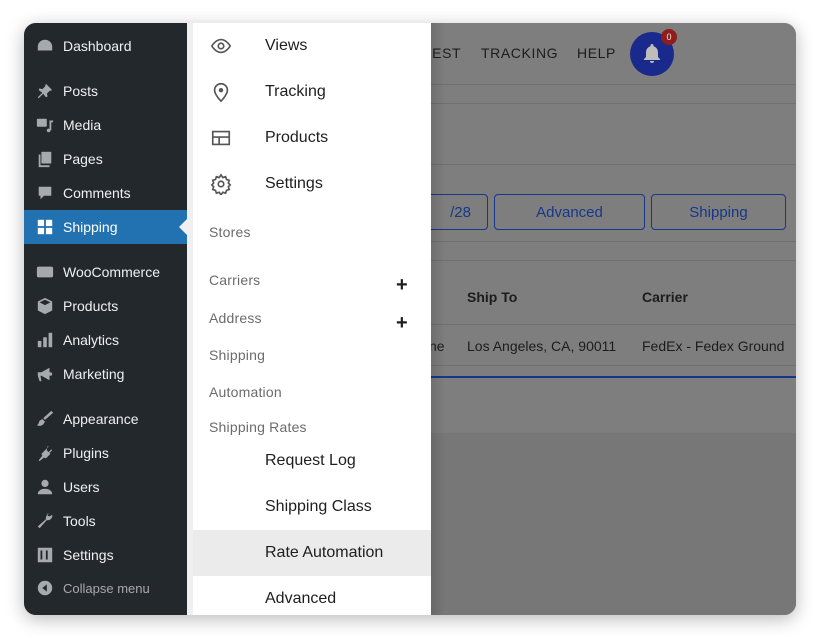 The width and height of the screenshot is (820, 638). What do you see at coordinates (713, 346) in the screenshot?
I see `cell-carrier: FedEx - Fedex Ground` at bounding box center [713, 346].